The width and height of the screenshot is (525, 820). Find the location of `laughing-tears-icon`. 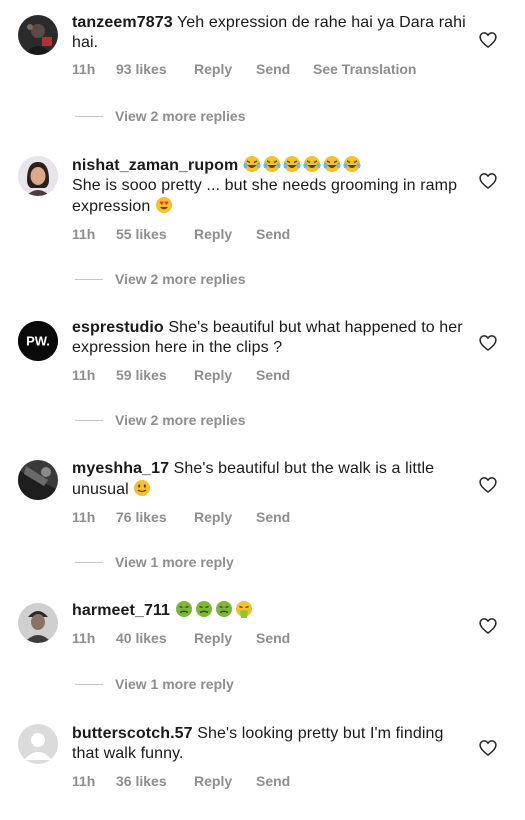

laughing-tears-icon is located at coordinates (302, 164).